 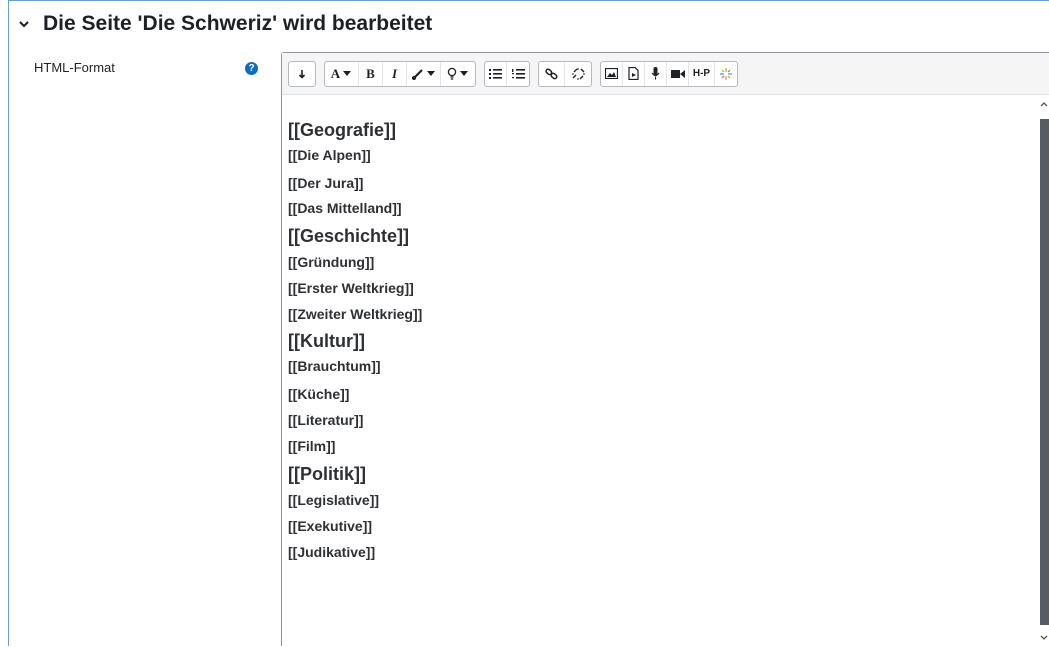 I want to click on content-heading: [[Politik]], so click(x=327, y=474).